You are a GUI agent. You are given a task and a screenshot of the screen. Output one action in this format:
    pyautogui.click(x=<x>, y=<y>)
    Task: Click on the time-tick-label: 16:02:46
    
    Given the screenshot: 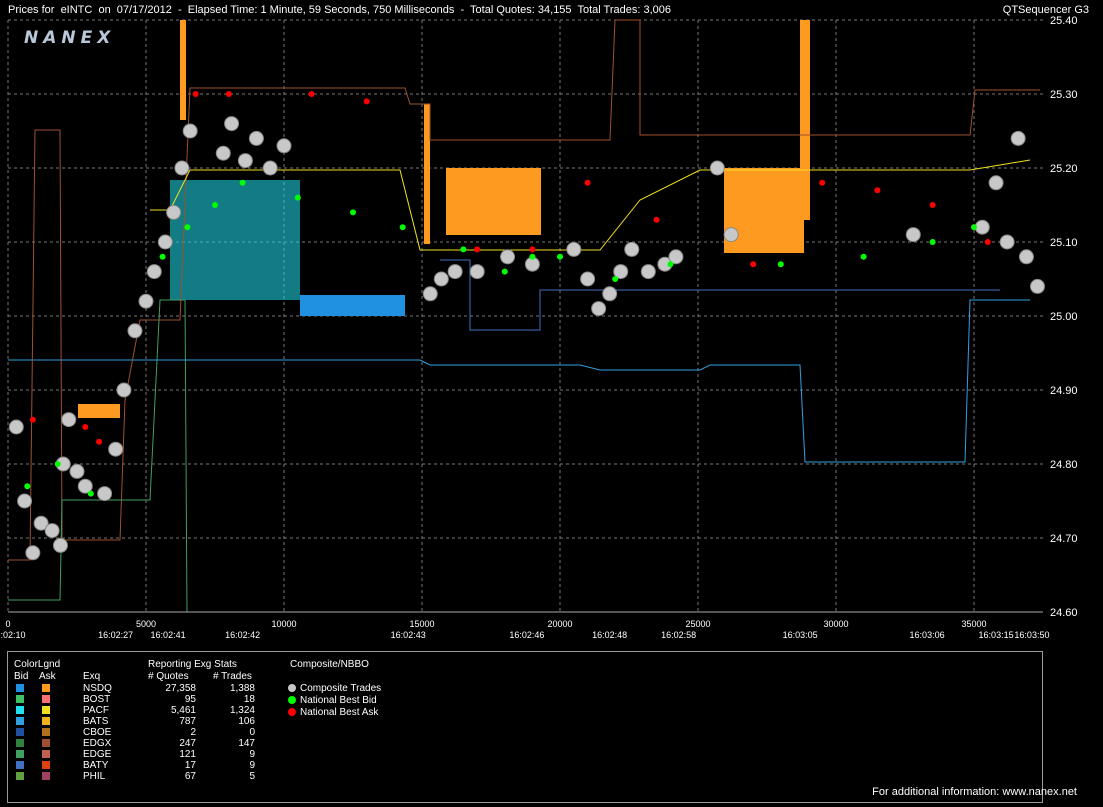 What is the action you would take?
    pyautogui.click(x=526, y=635)
    